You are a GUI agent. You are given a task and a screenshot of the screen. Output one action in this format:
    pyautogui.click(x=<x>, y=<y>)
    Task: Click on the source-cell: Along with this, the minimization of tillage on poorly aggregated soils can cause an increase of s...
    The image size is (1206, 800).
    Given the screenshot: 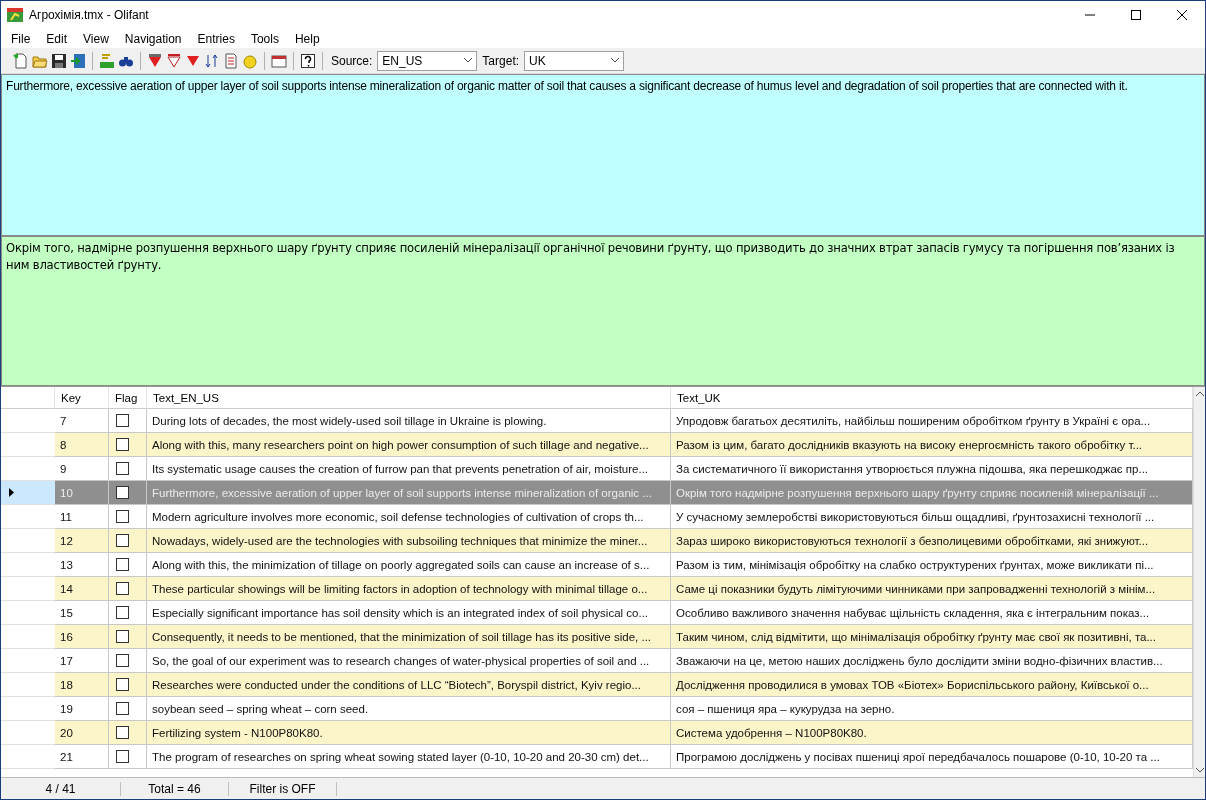 What is the action you would take?
    pyautogui.click(x=409, y=565)
    